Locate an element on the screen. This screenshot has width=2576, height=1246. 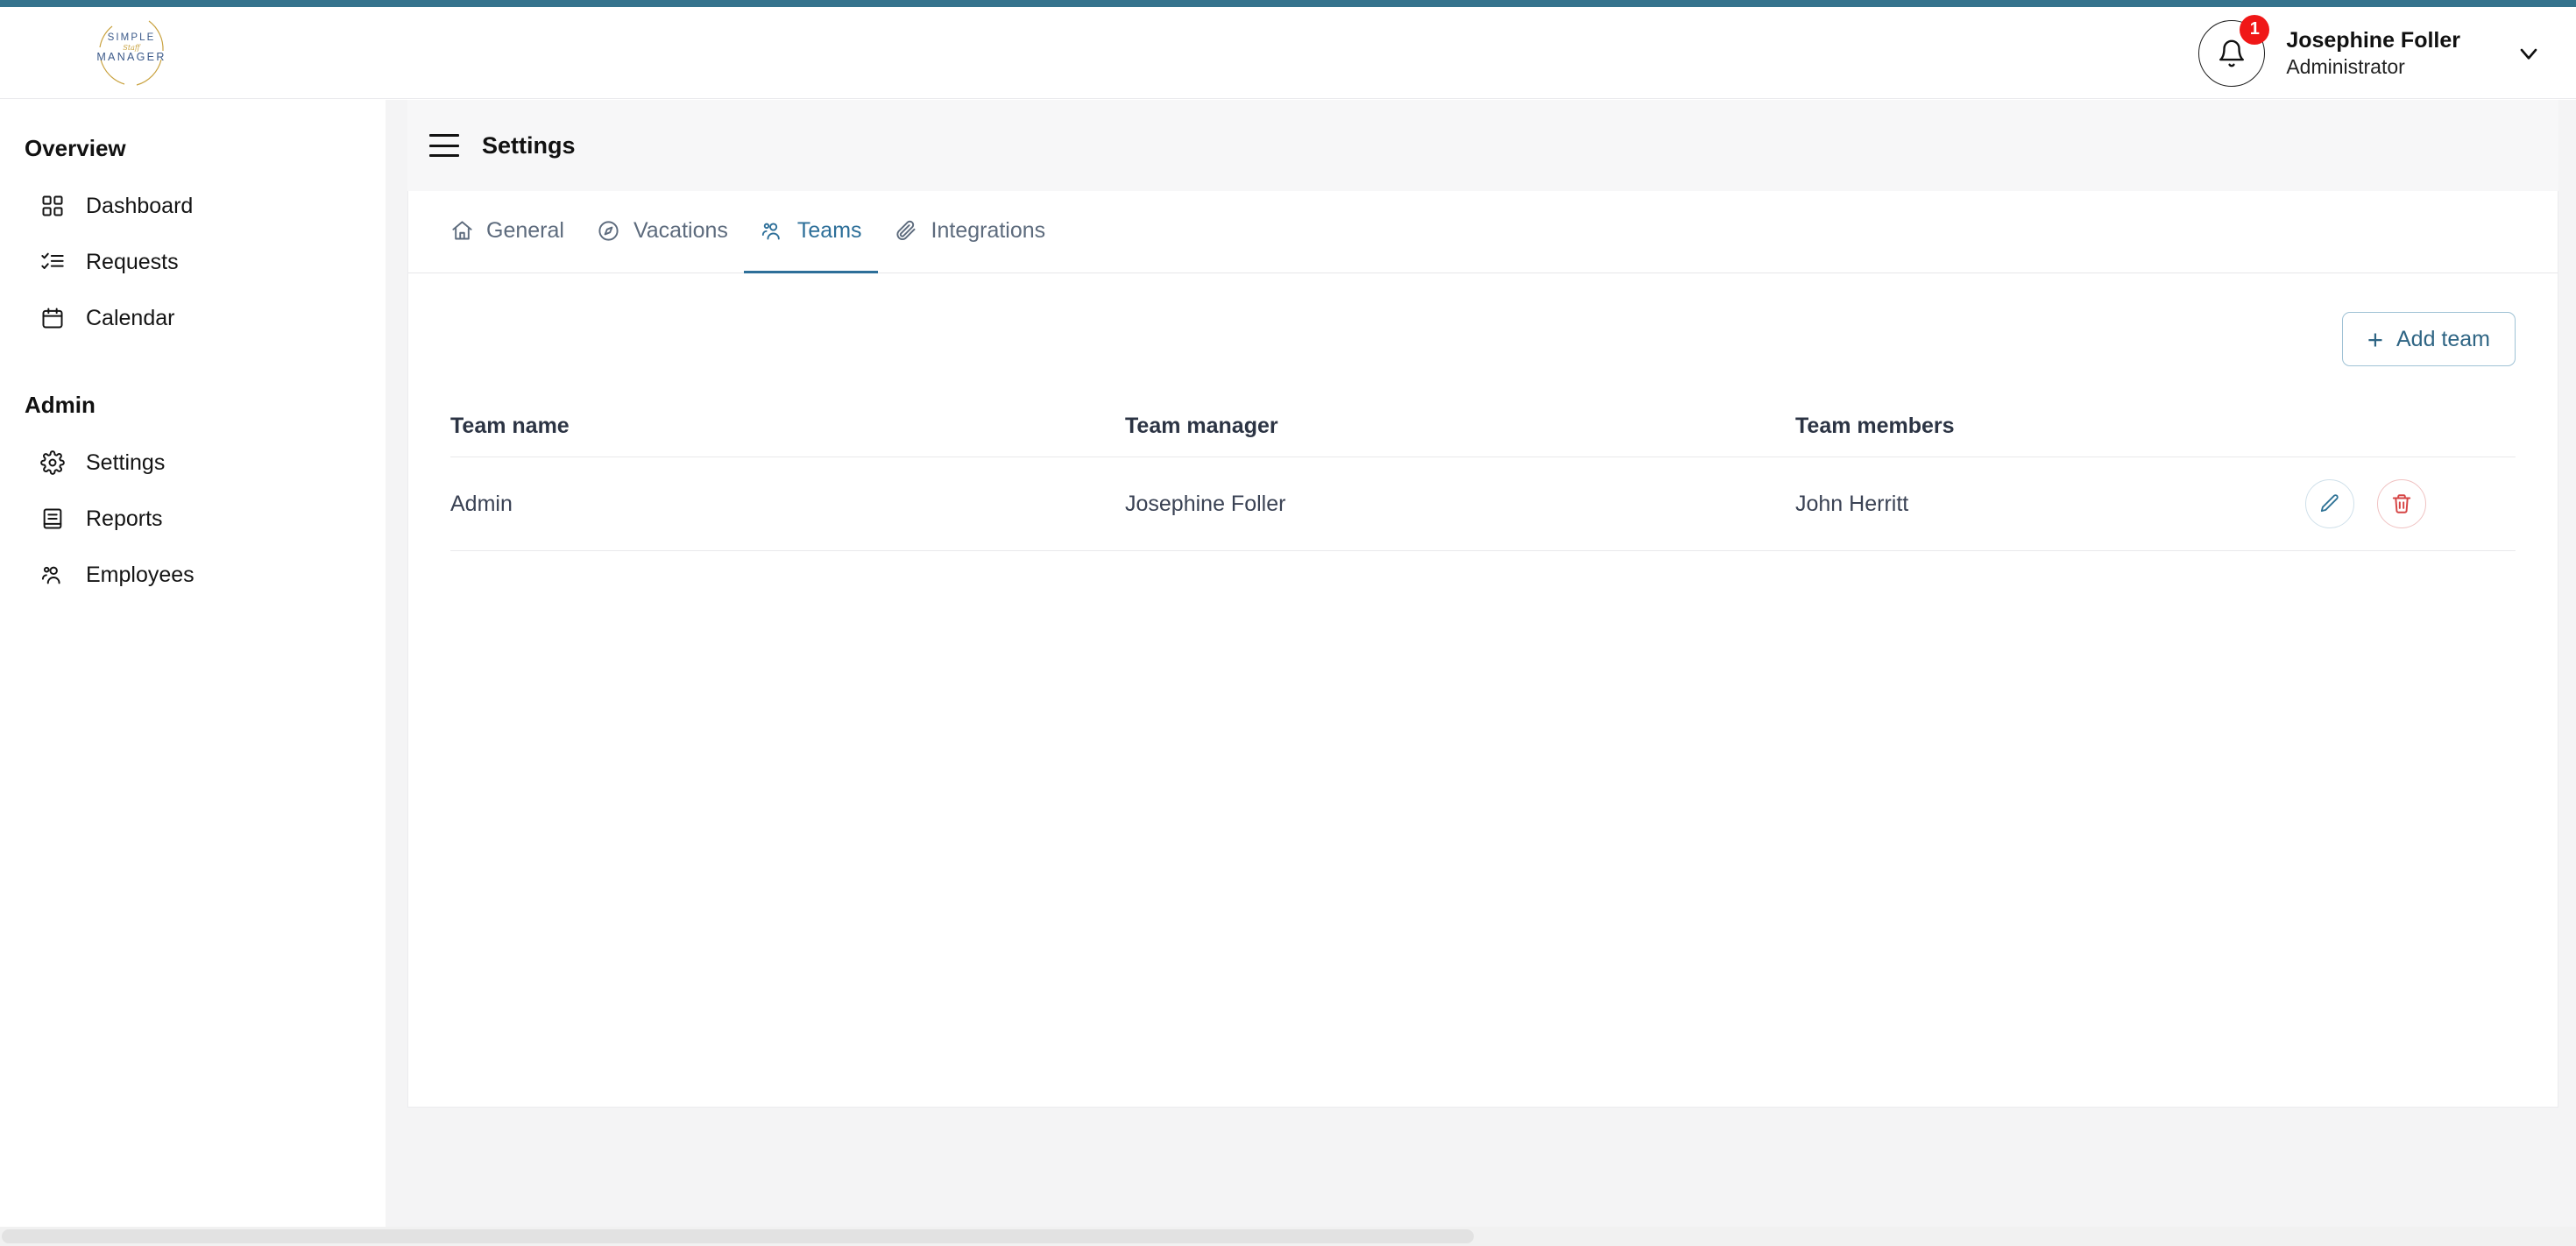
tab-vacations: Vacations is located at coordinates (662, 232).